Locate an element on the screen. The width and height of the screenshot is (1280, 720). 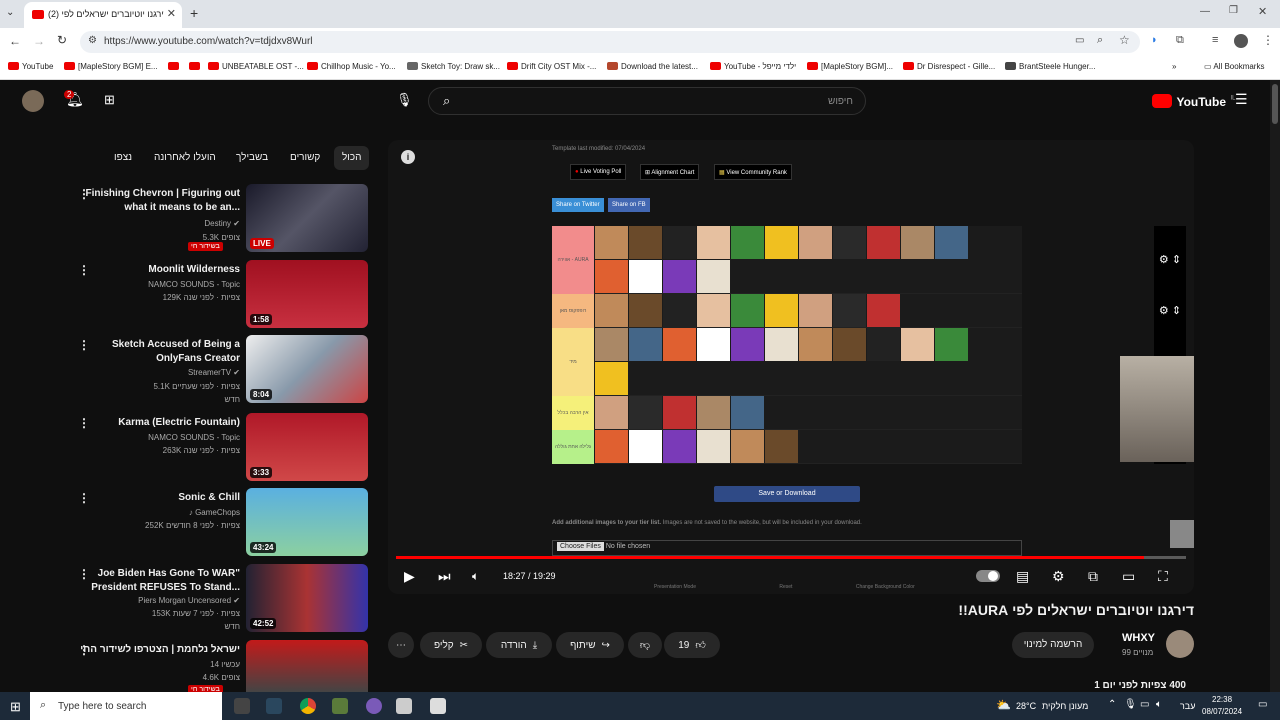
info-icon: i is located at coordinates (408, 157).